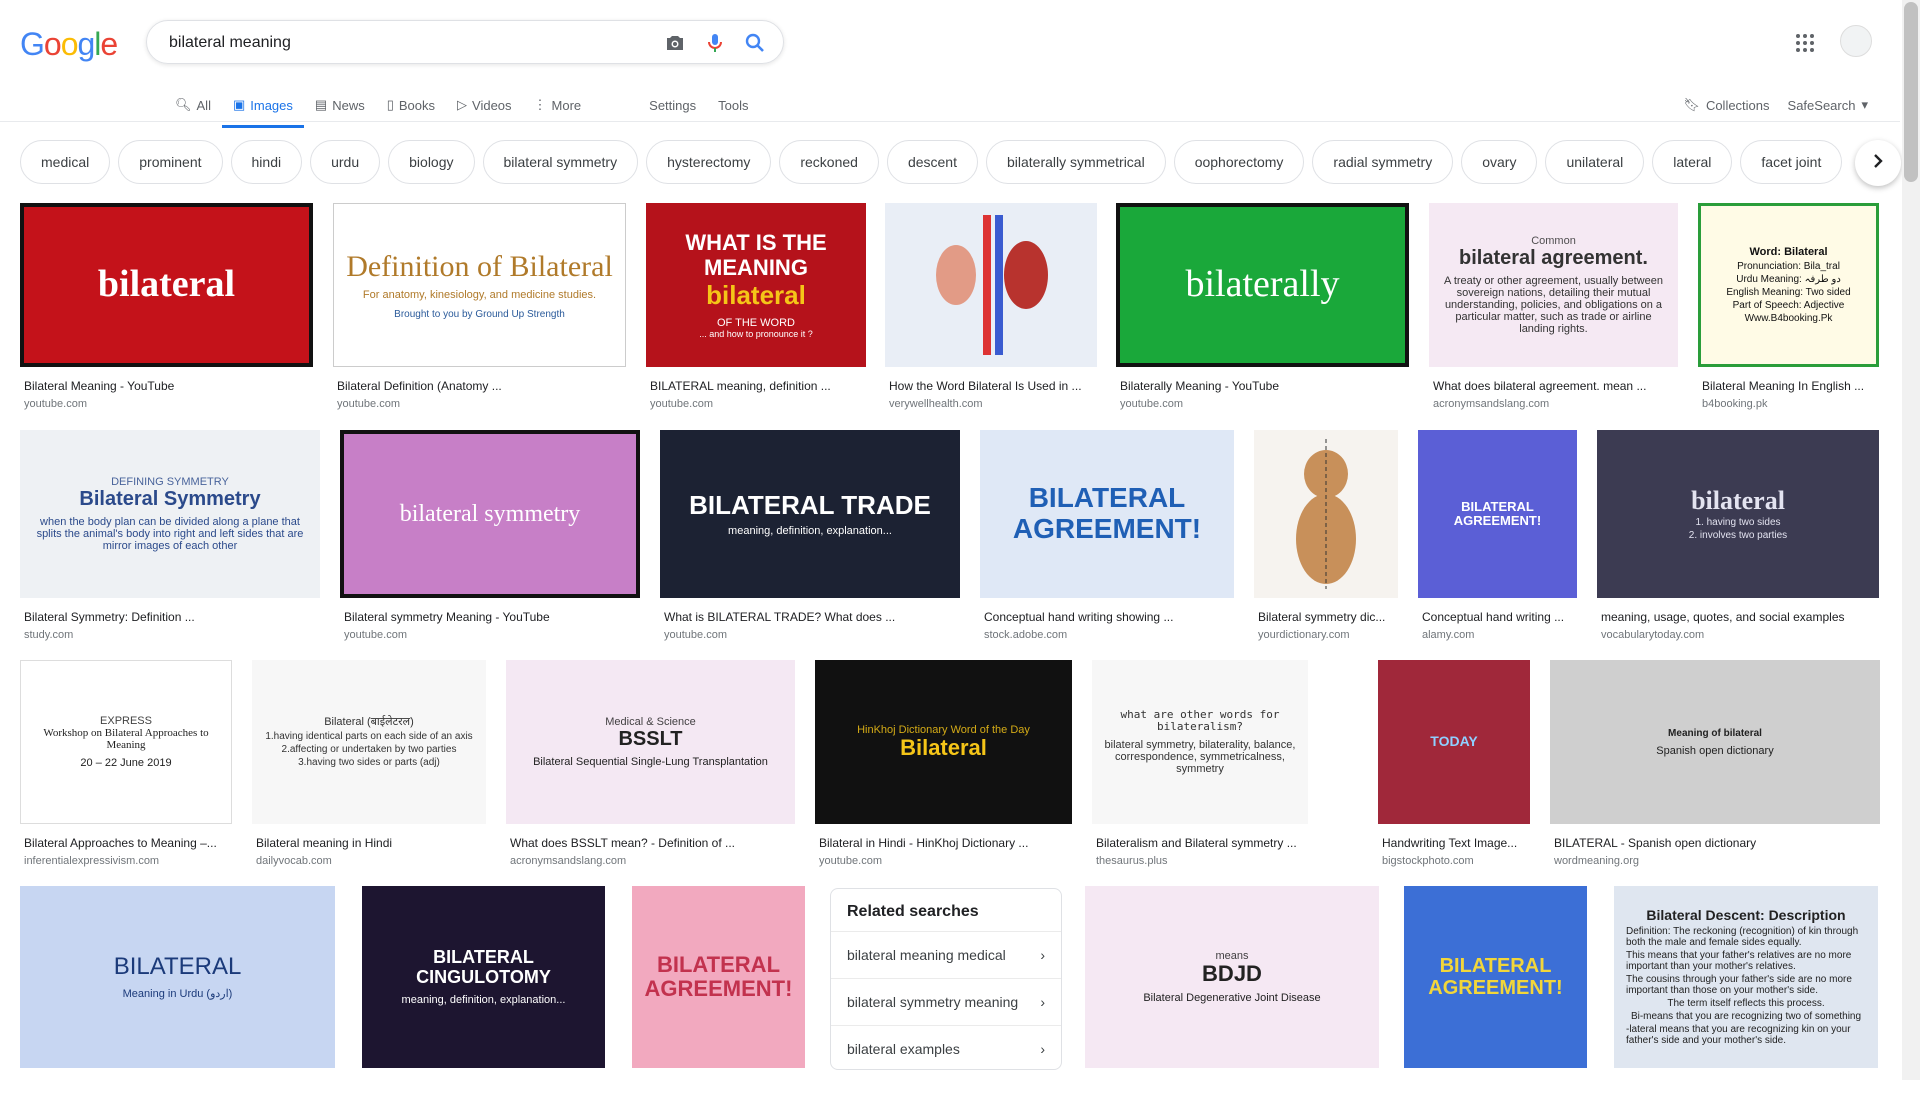 The height and width of the screenshot is (1118, 1920). I want to click on image-source-domain: youtube.com, so click(850, 861).